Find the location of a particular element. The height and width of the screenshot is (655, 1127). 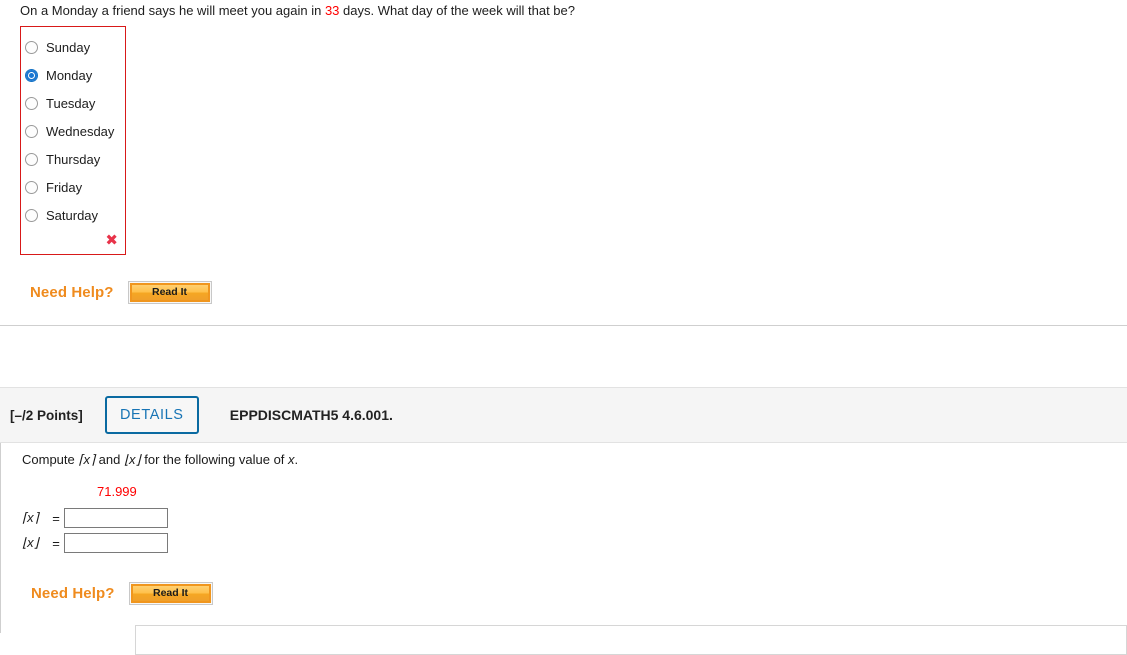

question-2-stem-suffix: for the following value of is located at coordinates (214, 459).